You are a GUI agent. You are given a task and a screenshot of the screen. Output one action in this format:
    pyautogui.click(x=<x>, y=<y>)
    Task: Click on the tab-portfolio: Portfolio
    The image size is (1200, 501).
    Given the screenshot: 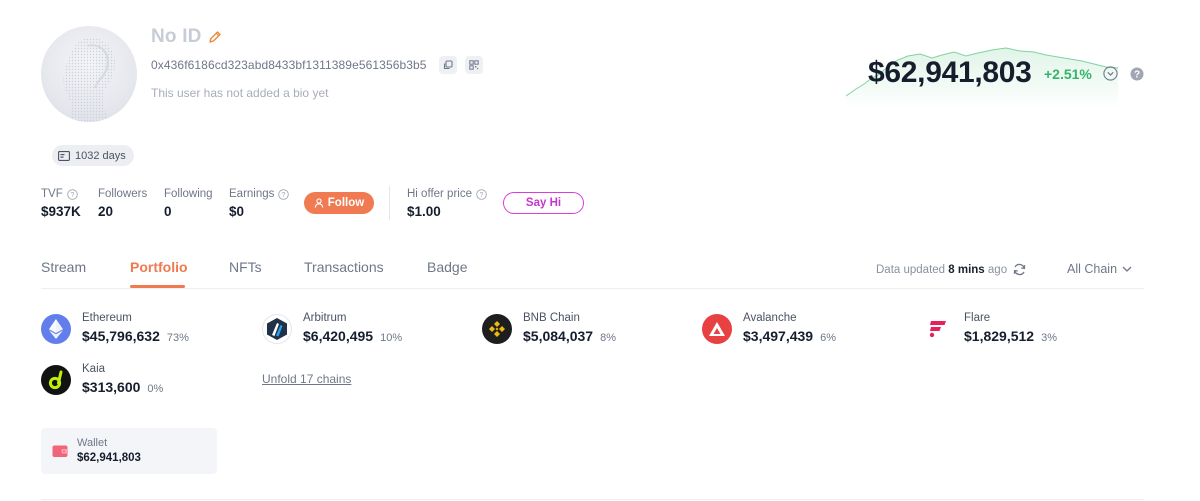 What is the action you would take?
    pyautogui.click(x=159, y=267)
    